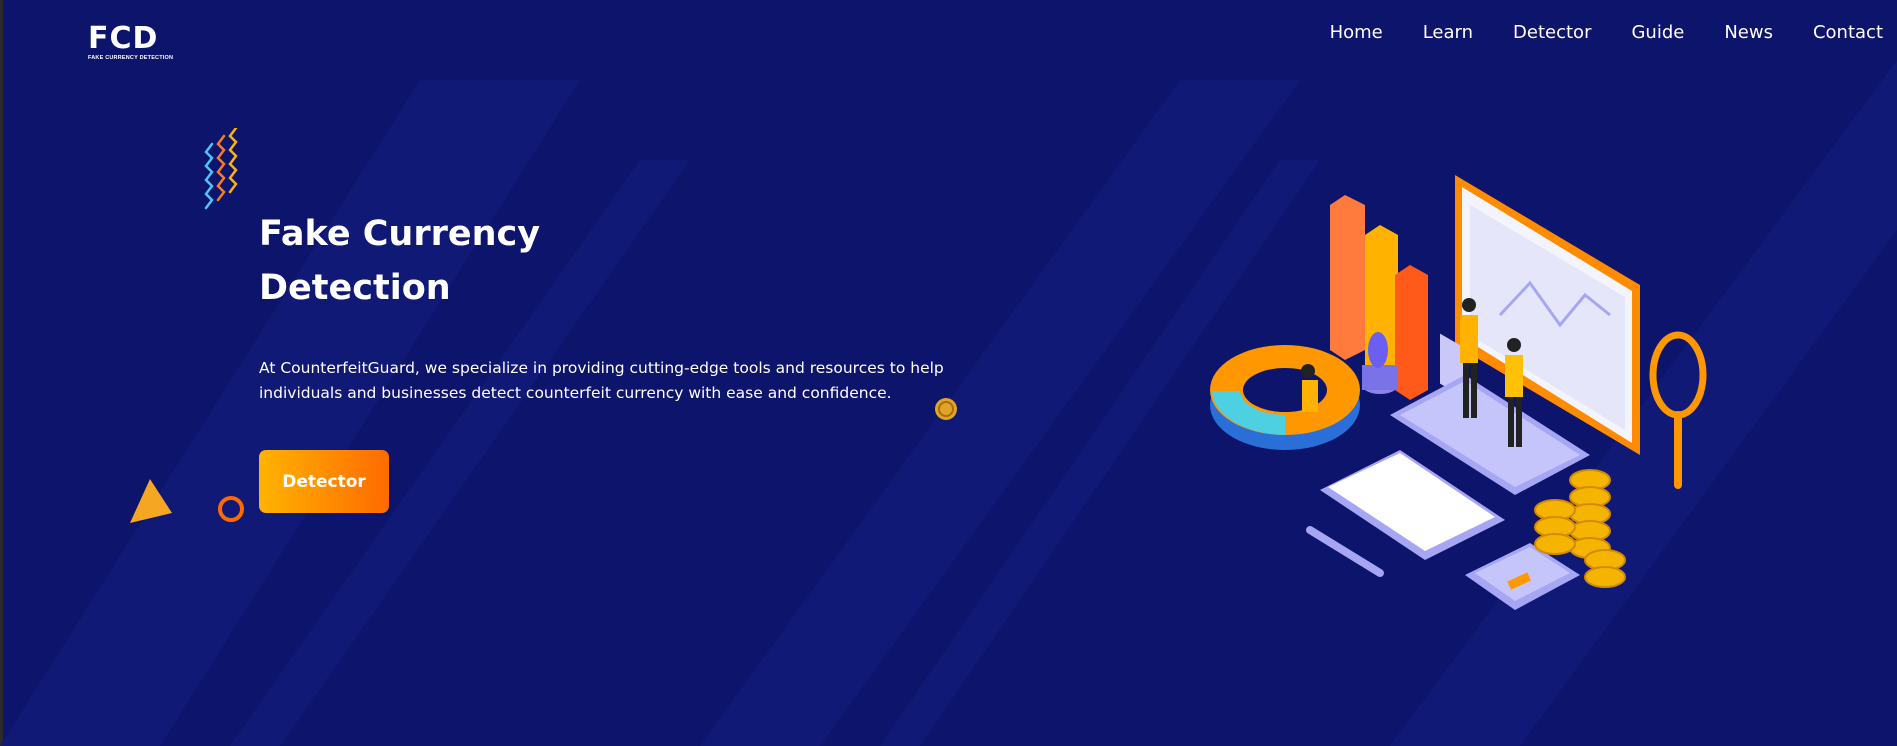 The image size is (1897, 746). Describe the element at coordinates (355, 288) in the screenshot. I see `hero-title-line-2: Detection` at that location.